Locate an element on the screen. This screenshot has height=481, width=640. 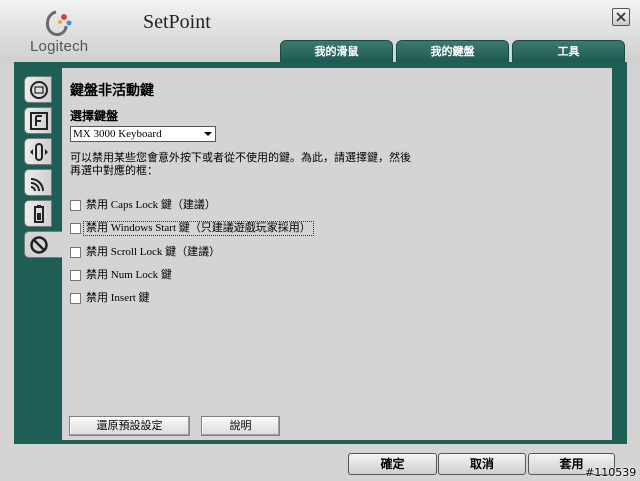
caps-lock-checkbox is located at coordinates (75, 205).